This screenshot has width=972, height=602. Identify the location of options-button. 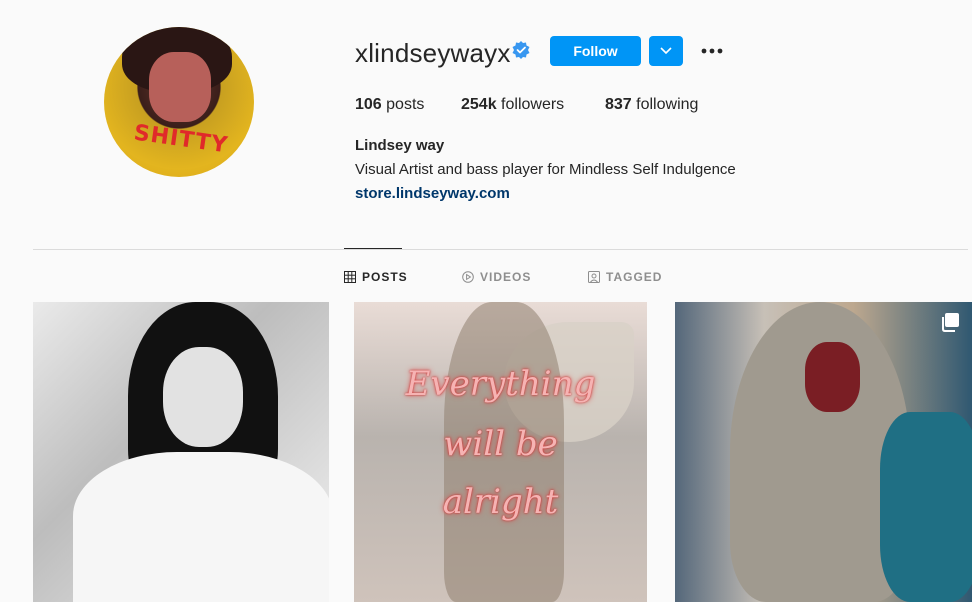
(712, 51).